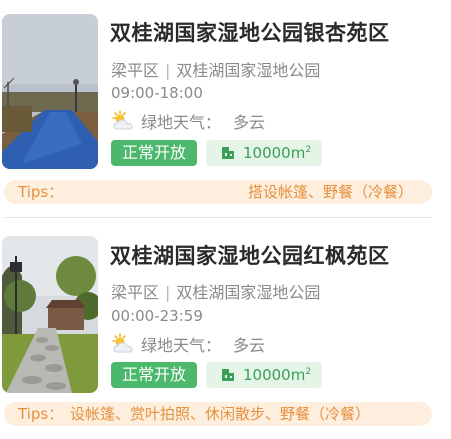 The image size is (451, 439). I want to click on tips-bar: Tips： 设帐篷、赏叶拍照、休闲散步、野餐（冷餐）, so click(218, 414).